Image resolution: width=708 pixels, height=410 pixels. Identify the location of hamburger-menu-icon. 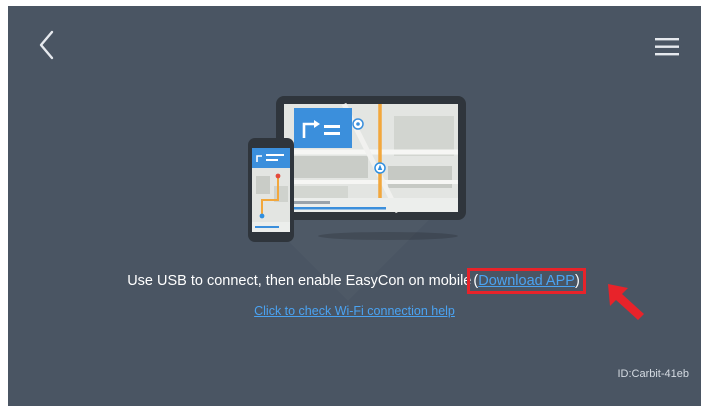
(667, 47).